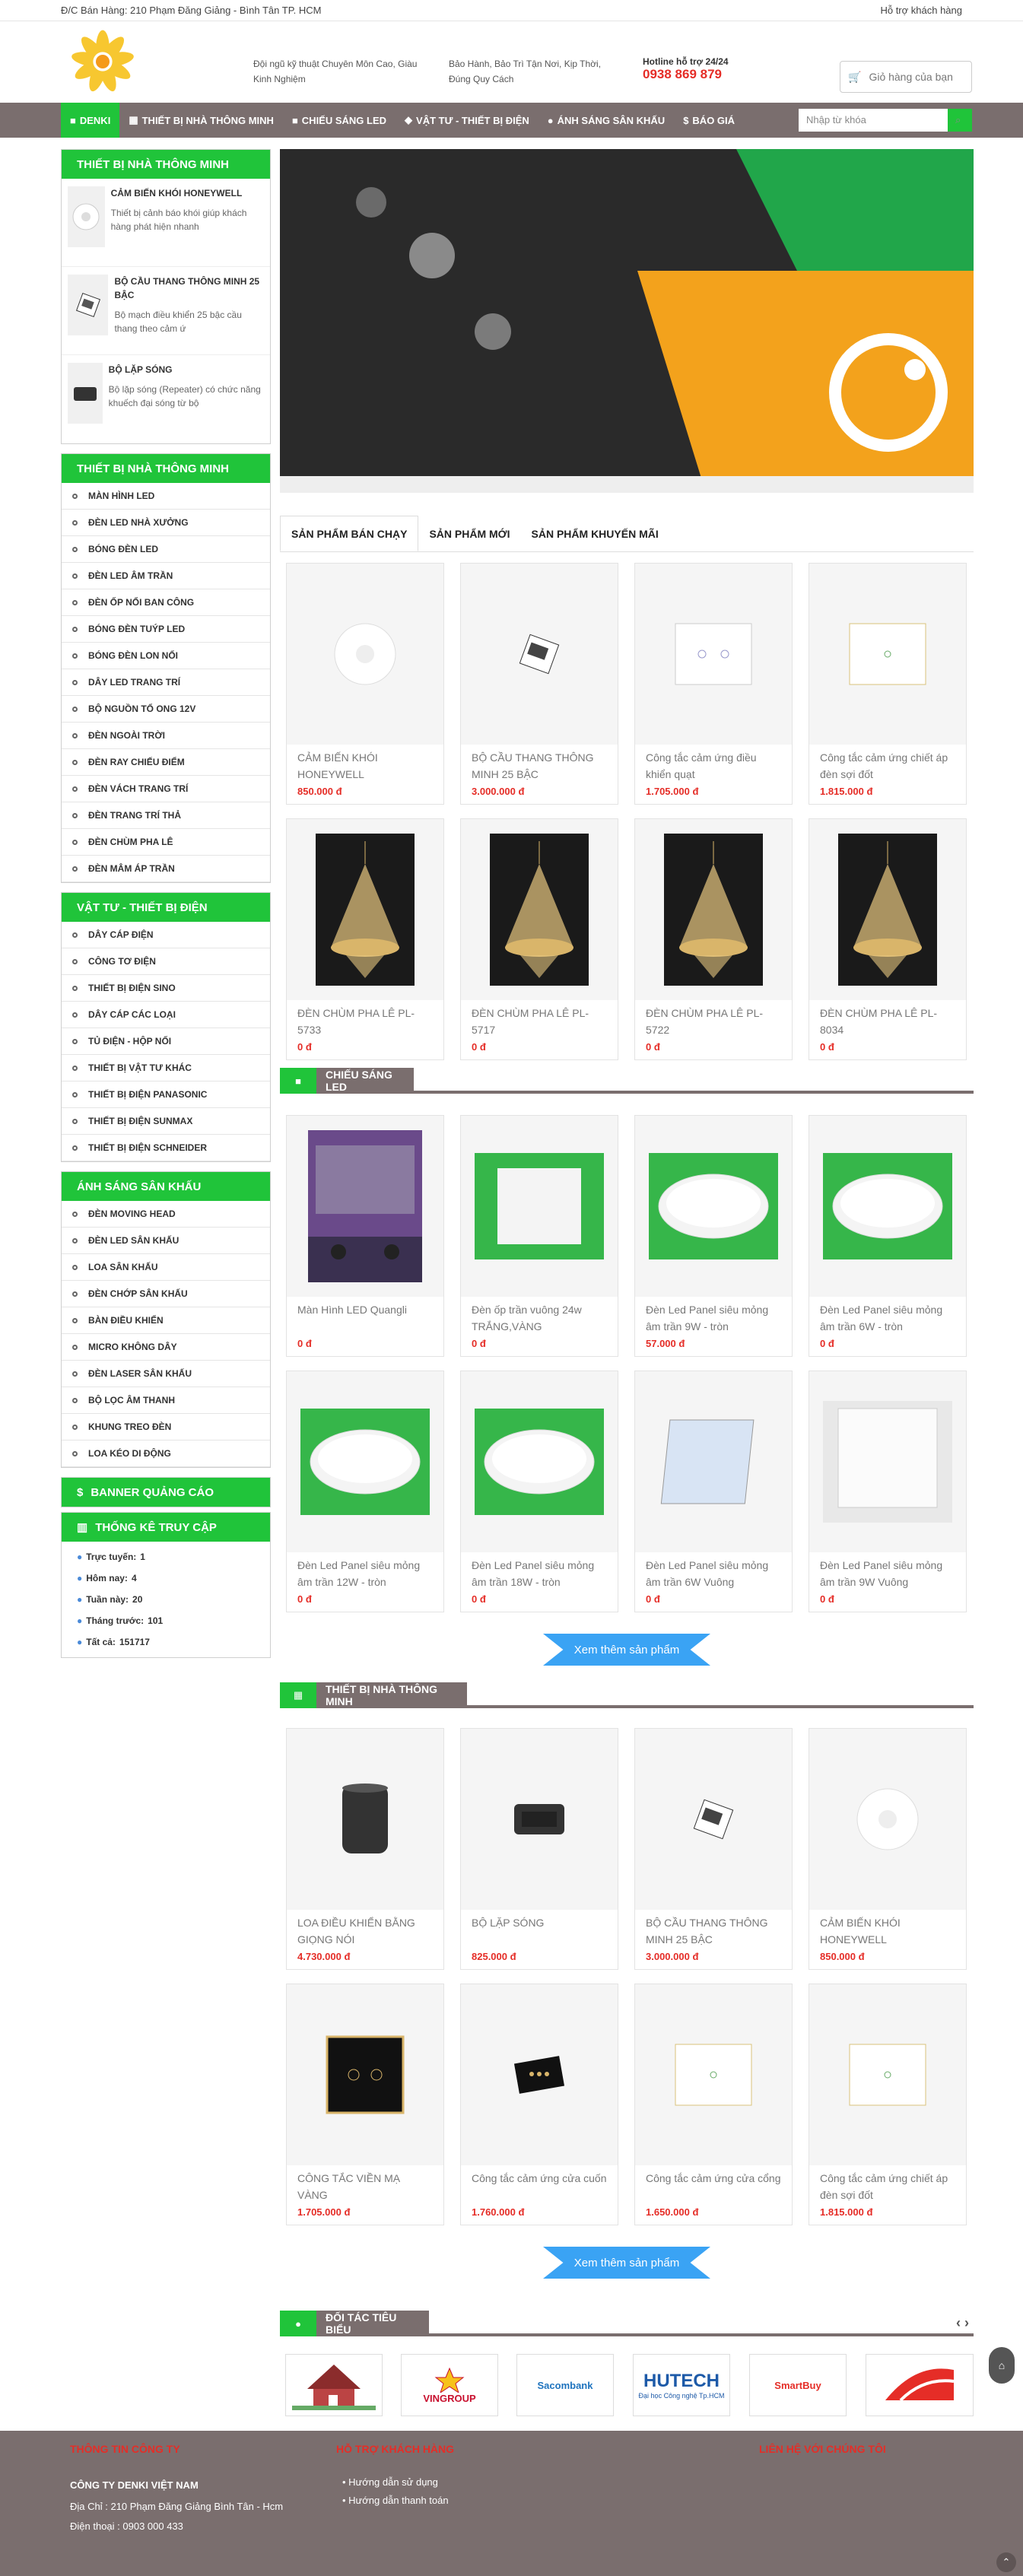 Image resolution: width=1023 pixels, height=2576 pixels. I want to click on product-card: ĐÈN CHÙM PHA LÊ PL-5733 0 đ, so click(365, 939).